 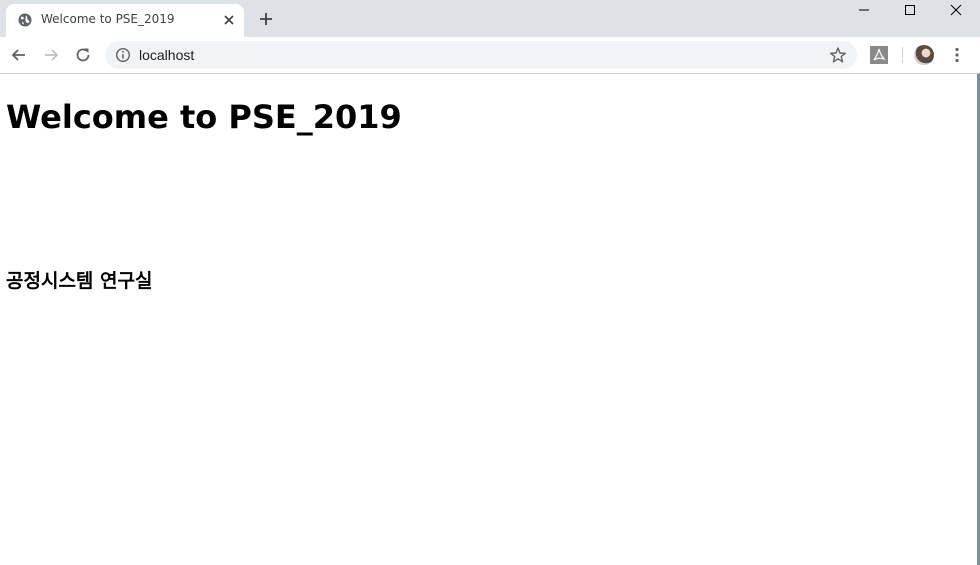 What do you see at coordinates (838, 55) in the screenshot?
I see `bookmark-star-icon` at bounding box center [838, 55].